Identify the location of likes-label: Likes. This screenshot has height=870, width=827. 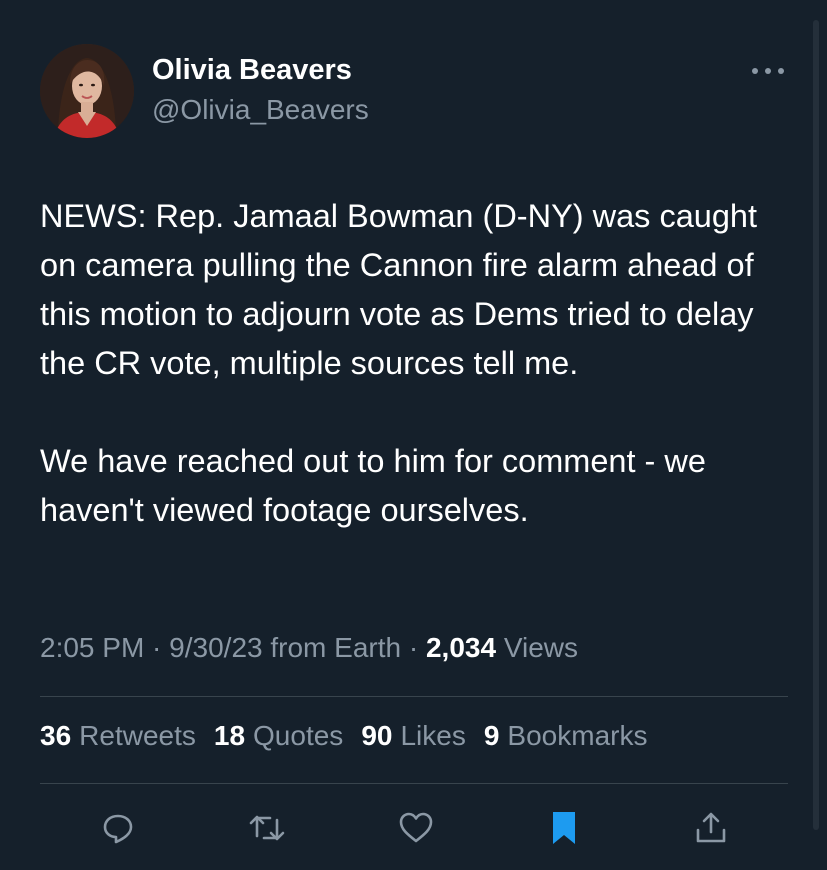
(433, 735).